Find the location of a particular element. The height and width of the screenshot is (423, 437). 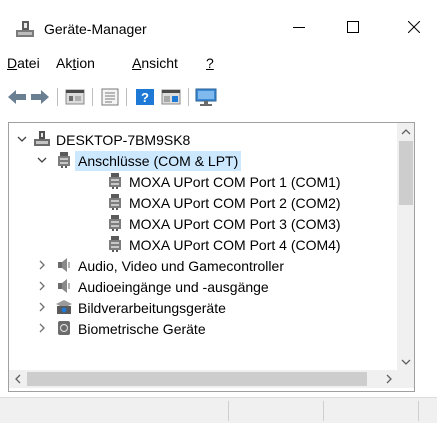

detail-view-icon is located at coordinates (171, 97).